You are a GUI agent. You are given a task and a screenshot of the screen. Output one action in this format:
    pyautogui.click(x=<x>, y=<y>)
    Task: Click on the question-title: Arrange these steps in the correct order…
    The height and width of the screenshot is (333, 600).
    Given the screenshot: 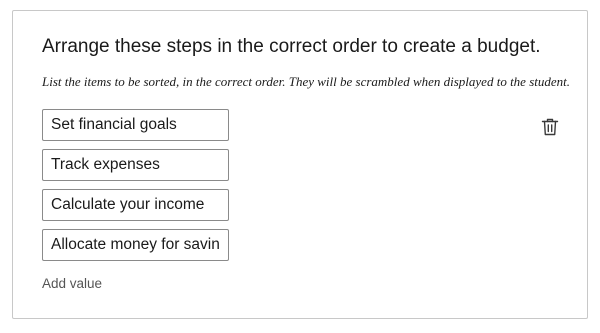 What is the action you would take?
    pyautogui.click(x=291, y=46)
    